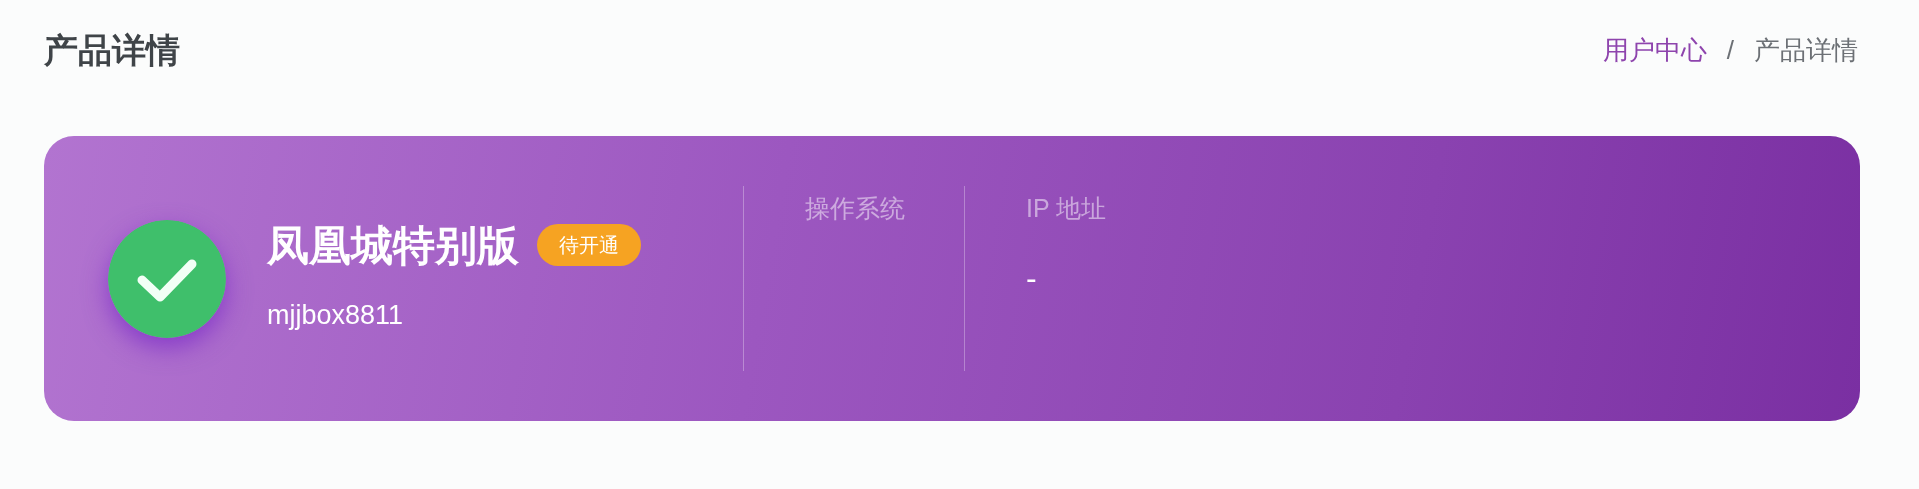  I want to click on username: mjjbox8811, so click(336, 315).